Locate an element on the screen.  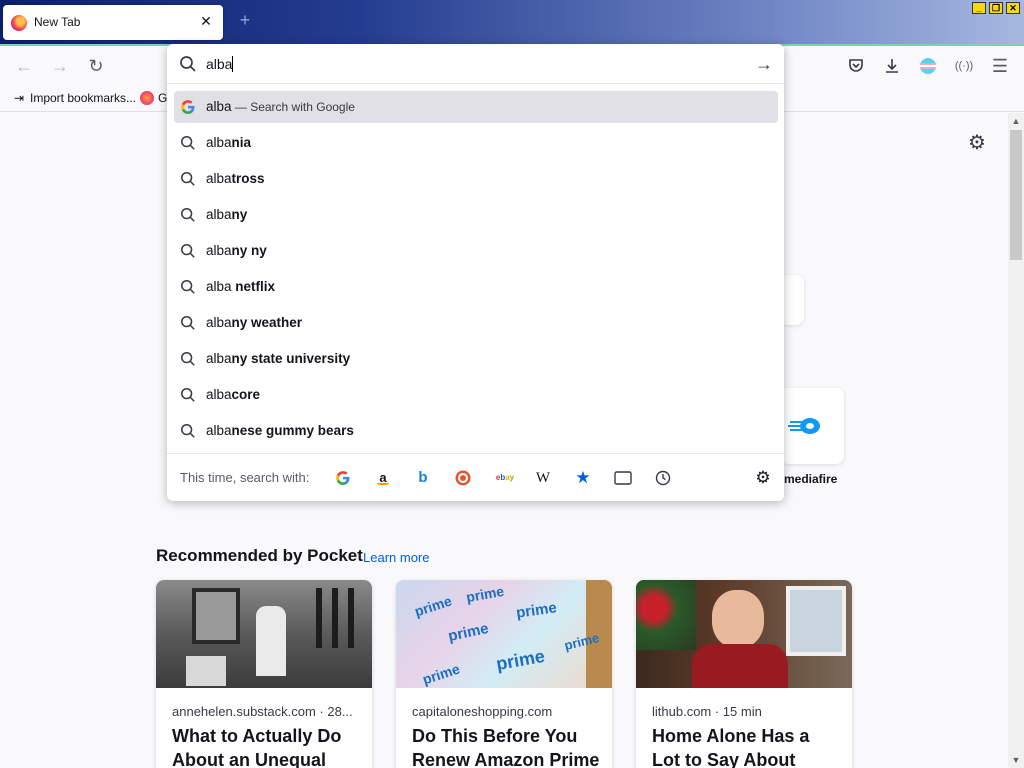
suggestion-row: albany is located at coordinates (476, 215).